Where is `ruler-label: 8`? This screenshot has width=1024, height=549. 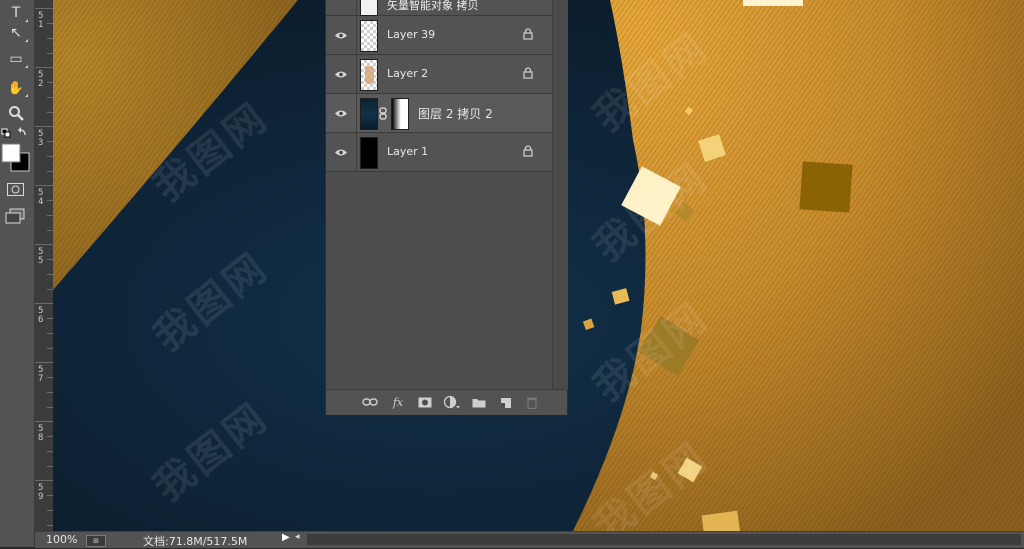
ruler-label: 8 is located at coordinates (41, 438).